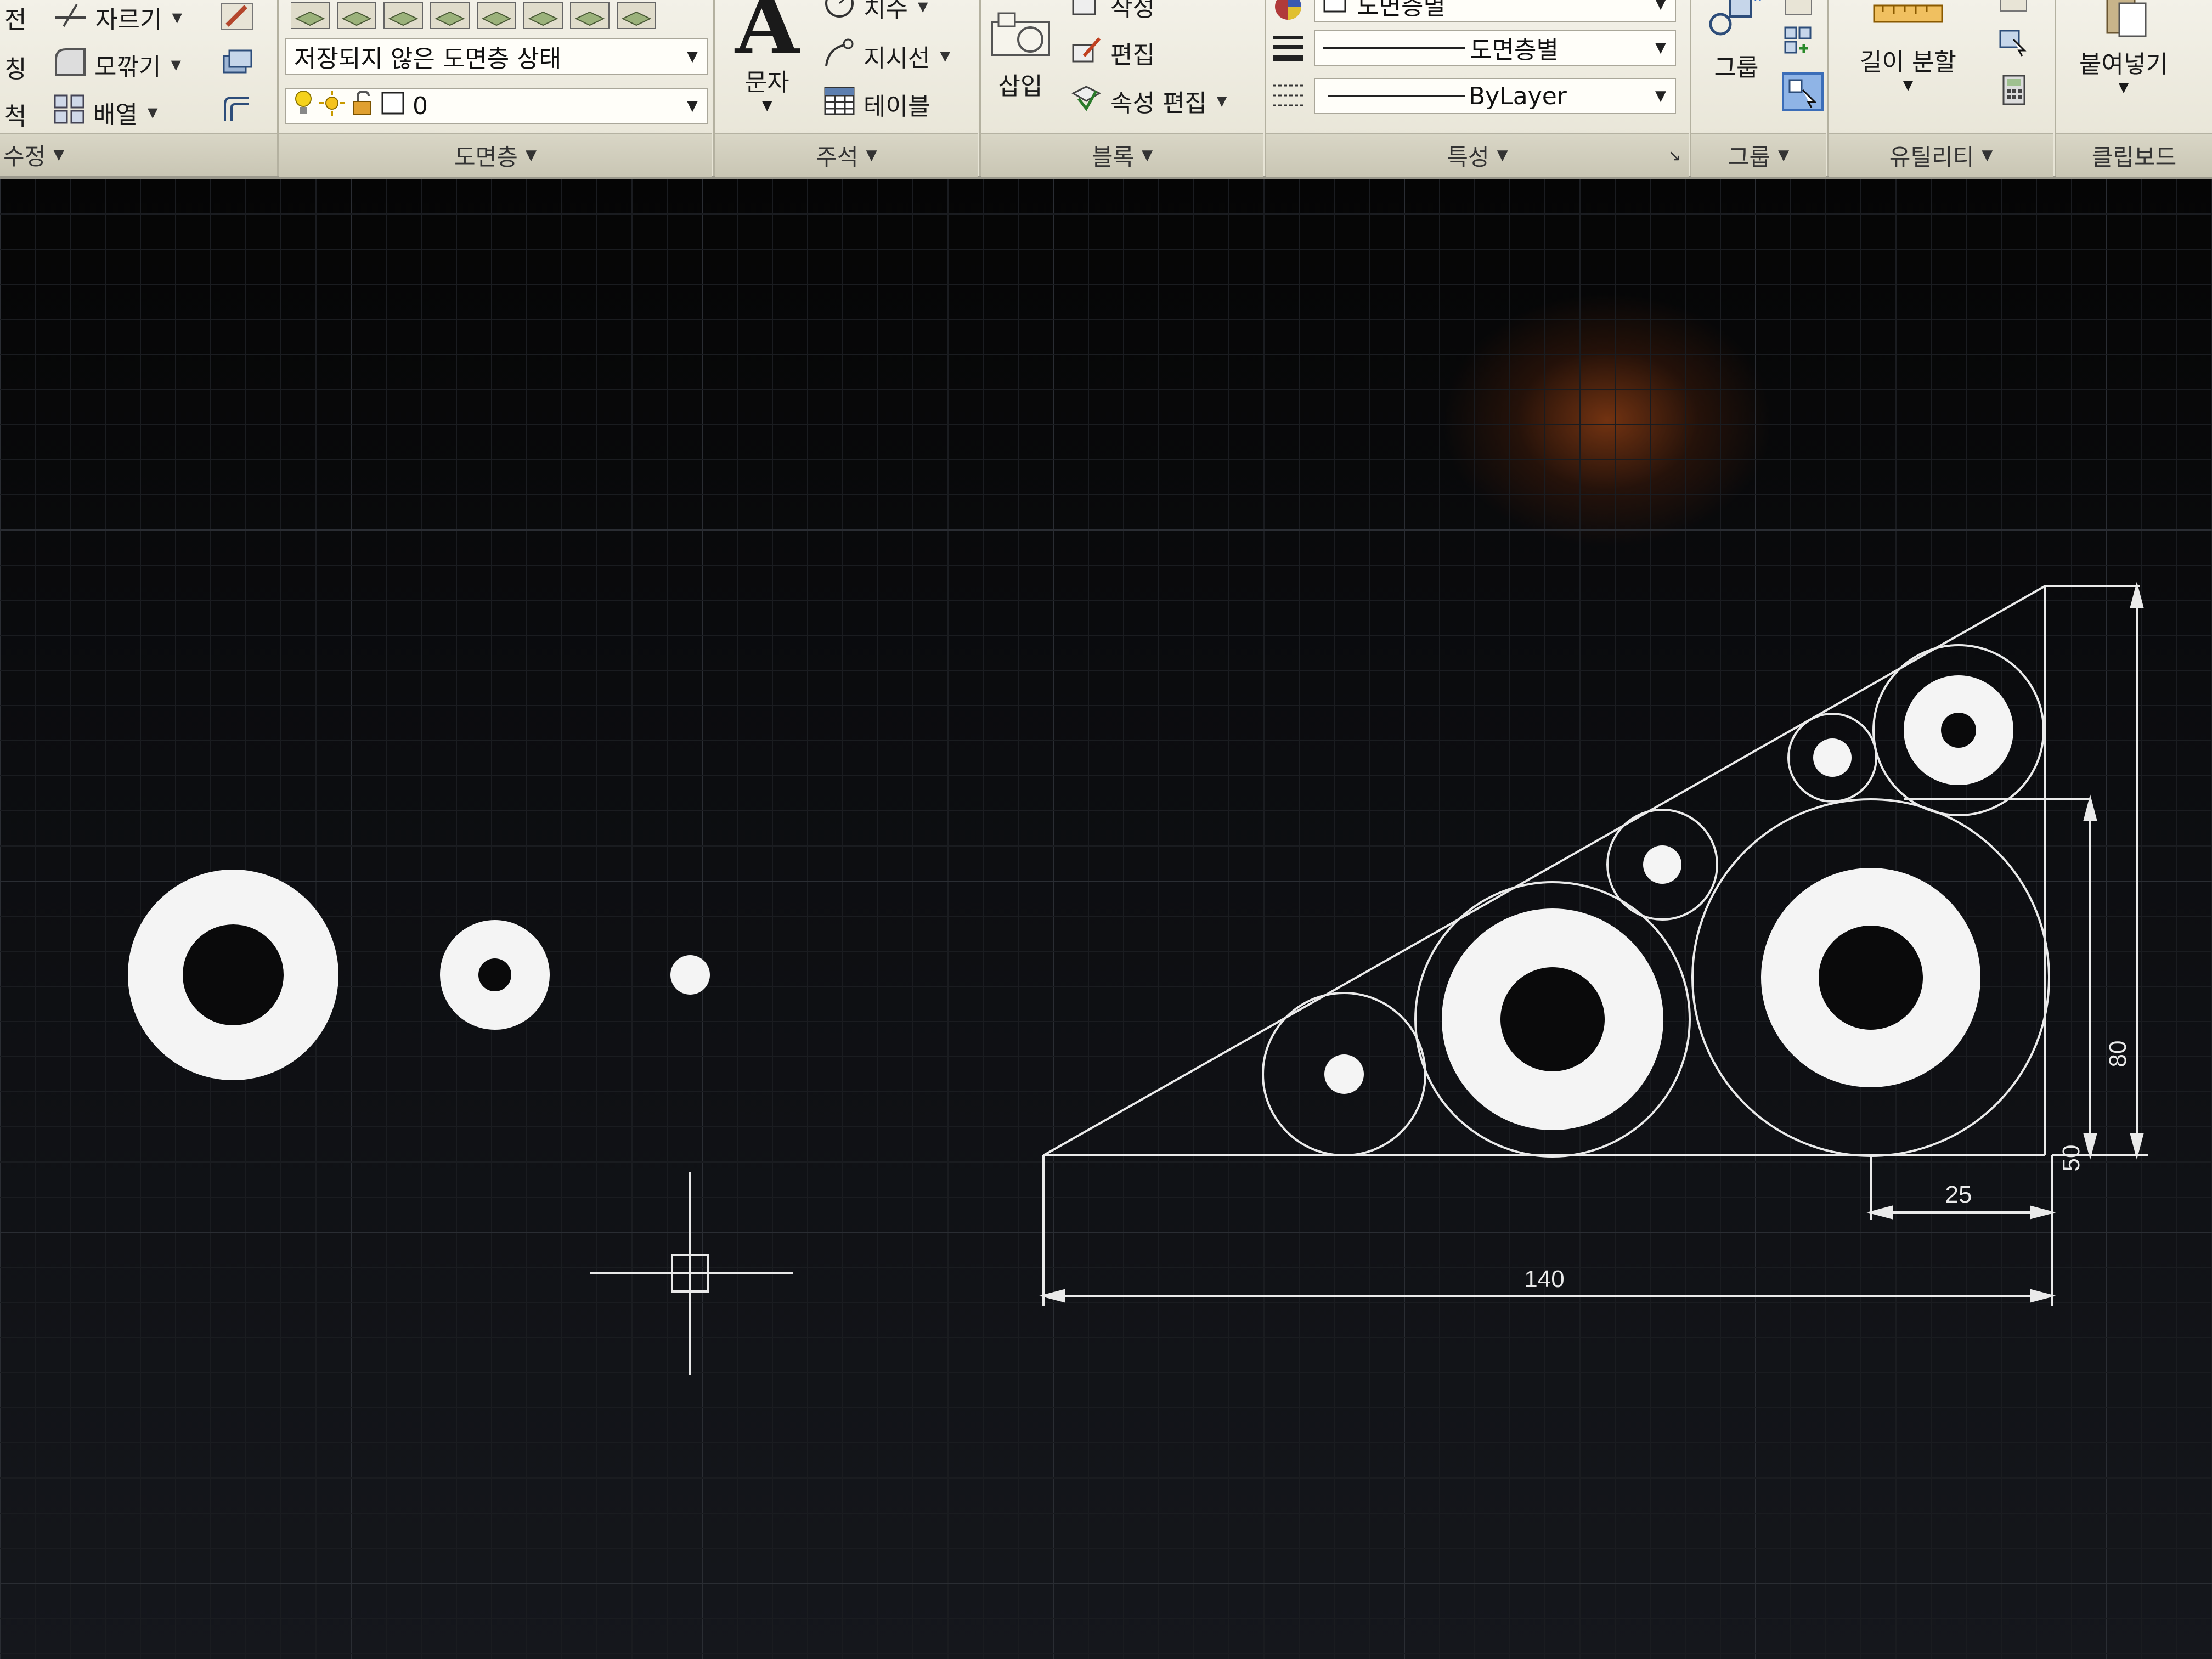  I want to click on group-label: 그룹, so click(1737, 68).